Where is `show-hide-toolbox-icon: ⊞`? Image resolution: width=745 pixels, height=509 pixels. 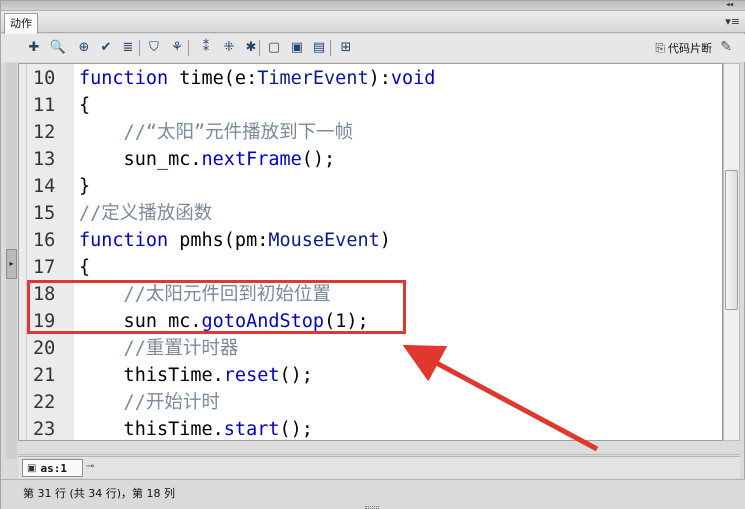 show-hide-toolbox-icon: ⊞ is located at coordinates (346, 48).